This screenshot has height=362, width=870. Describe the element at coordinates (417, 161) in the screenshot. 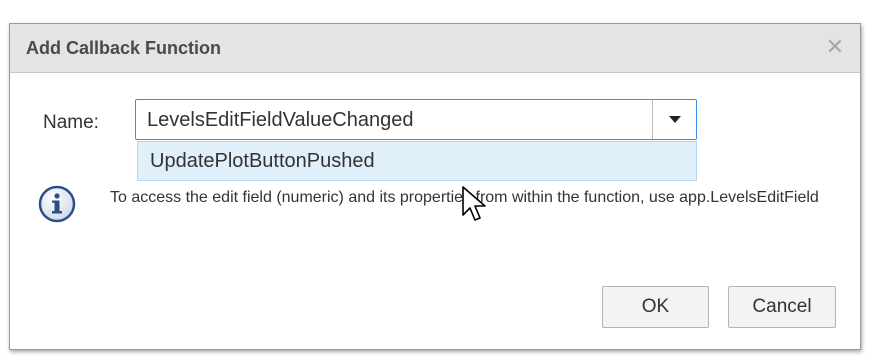

I see `dropdown-list: UpdatePlotButtonPushed` at that location.